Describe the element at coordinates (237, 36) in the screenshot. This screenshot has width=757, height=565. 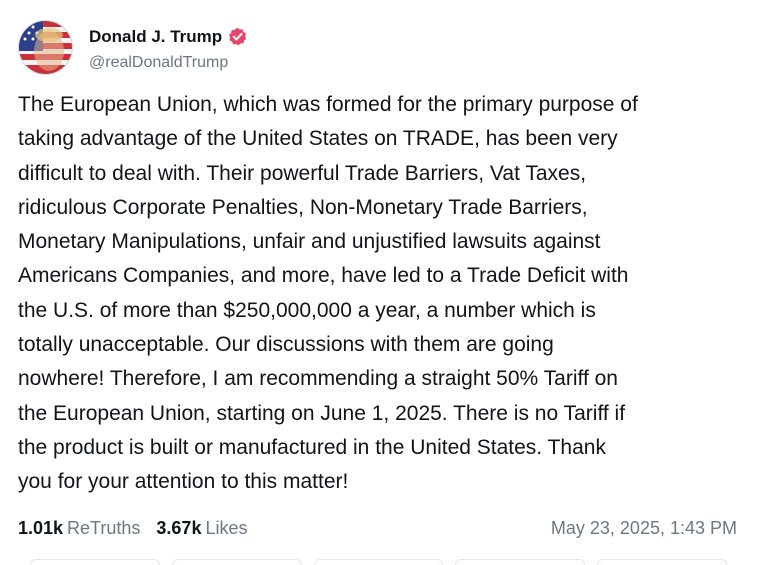
I see `verified-badge-icon` at that location.